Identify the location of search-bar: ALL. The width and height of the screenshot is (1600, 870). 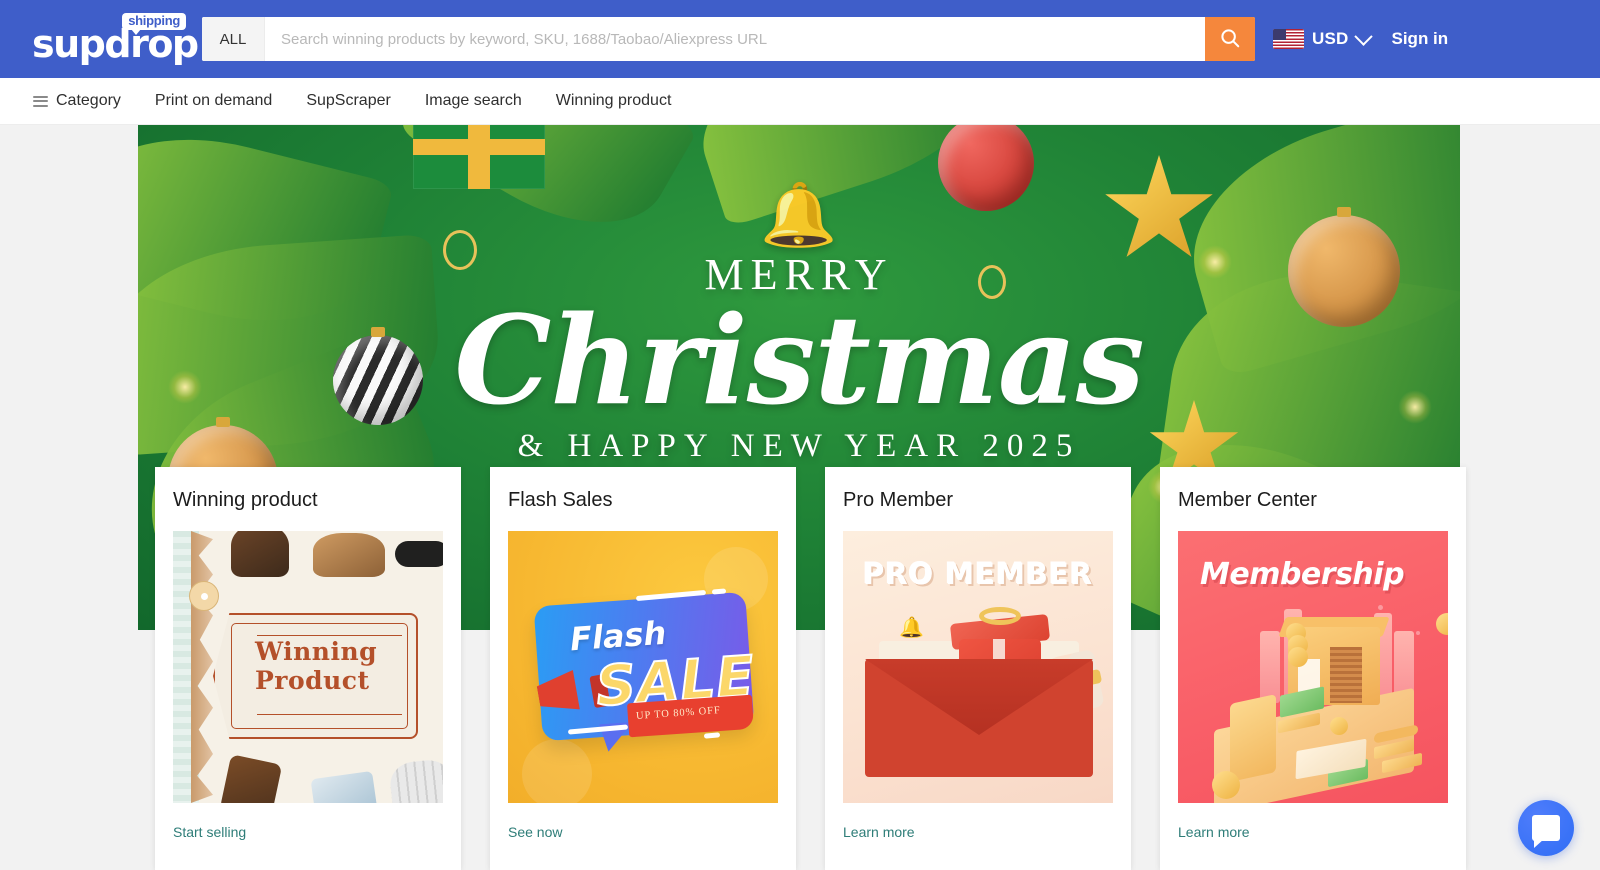
(728, 39).